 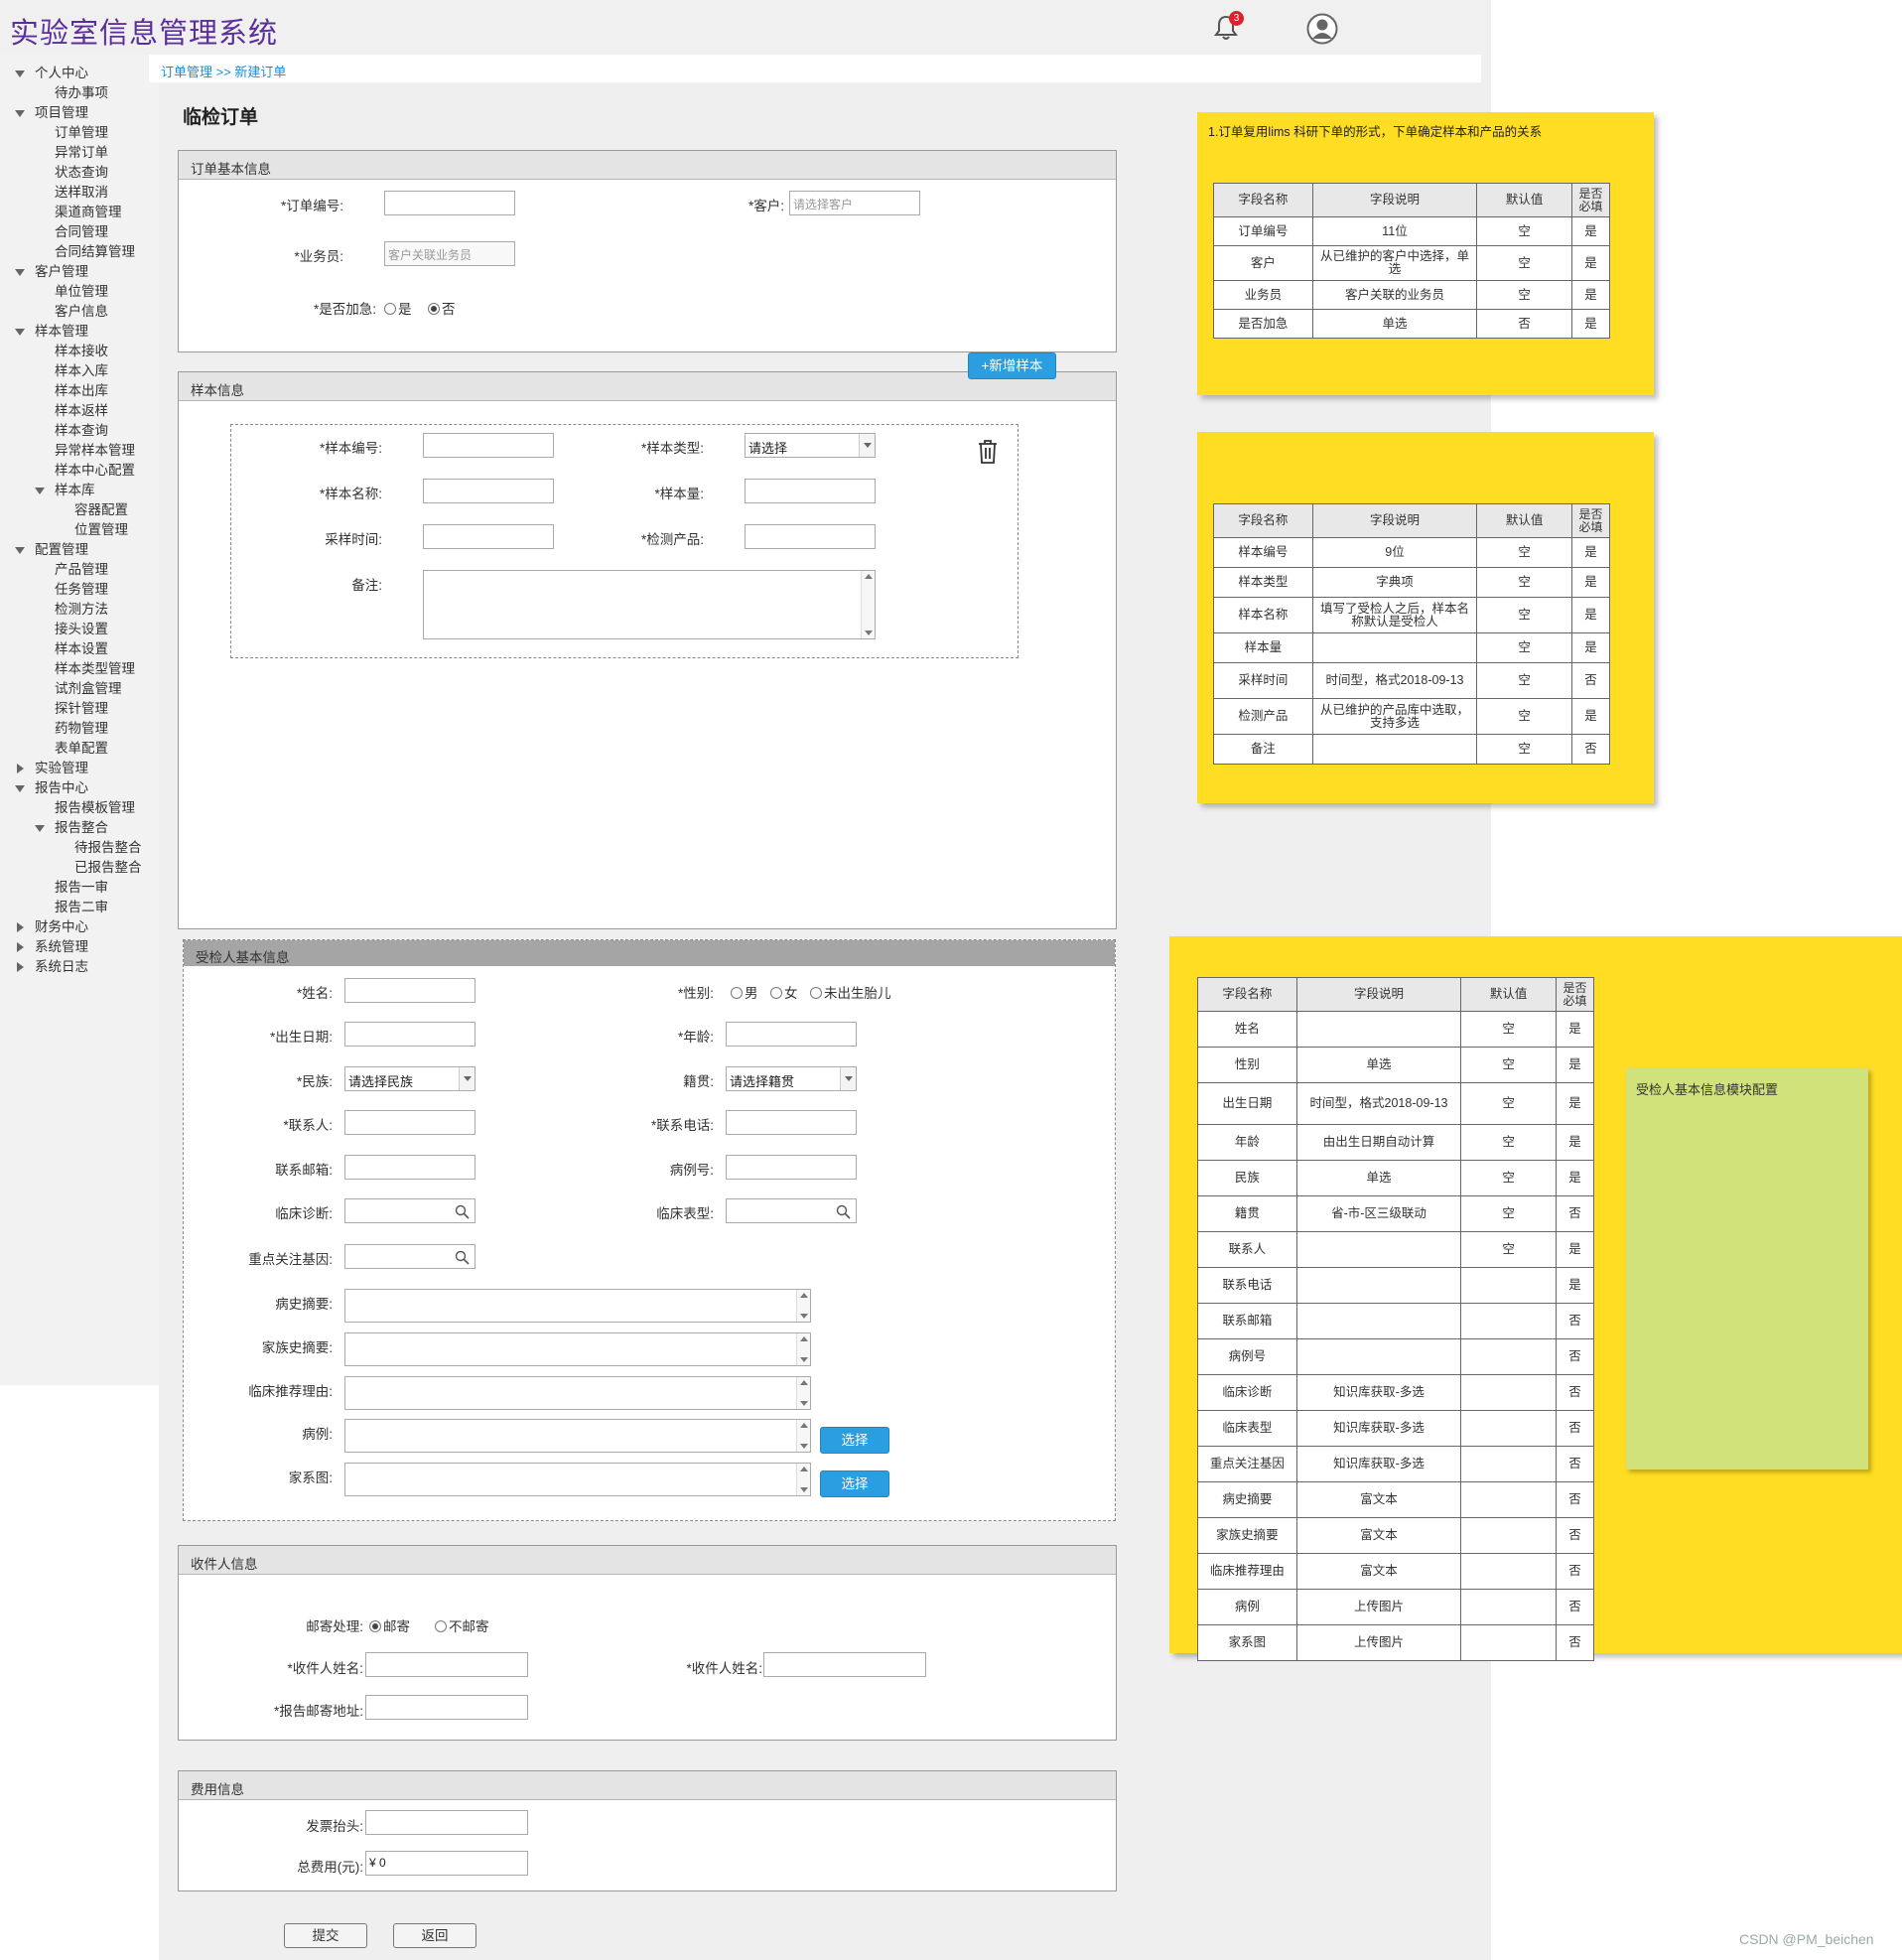 I want to click on remark-textarea, so click(x=649, y=604).